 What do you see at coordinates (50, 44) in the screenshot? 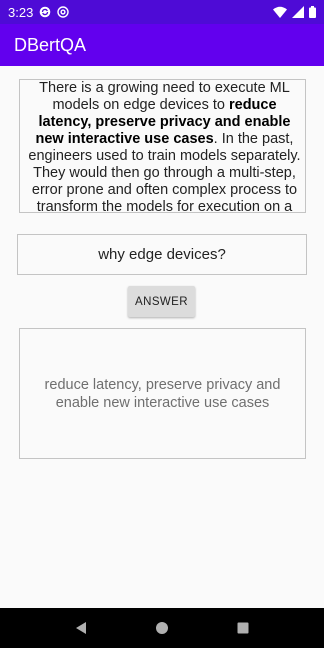
I see `app-title: DBertQA` at bounding box center [50, 44].